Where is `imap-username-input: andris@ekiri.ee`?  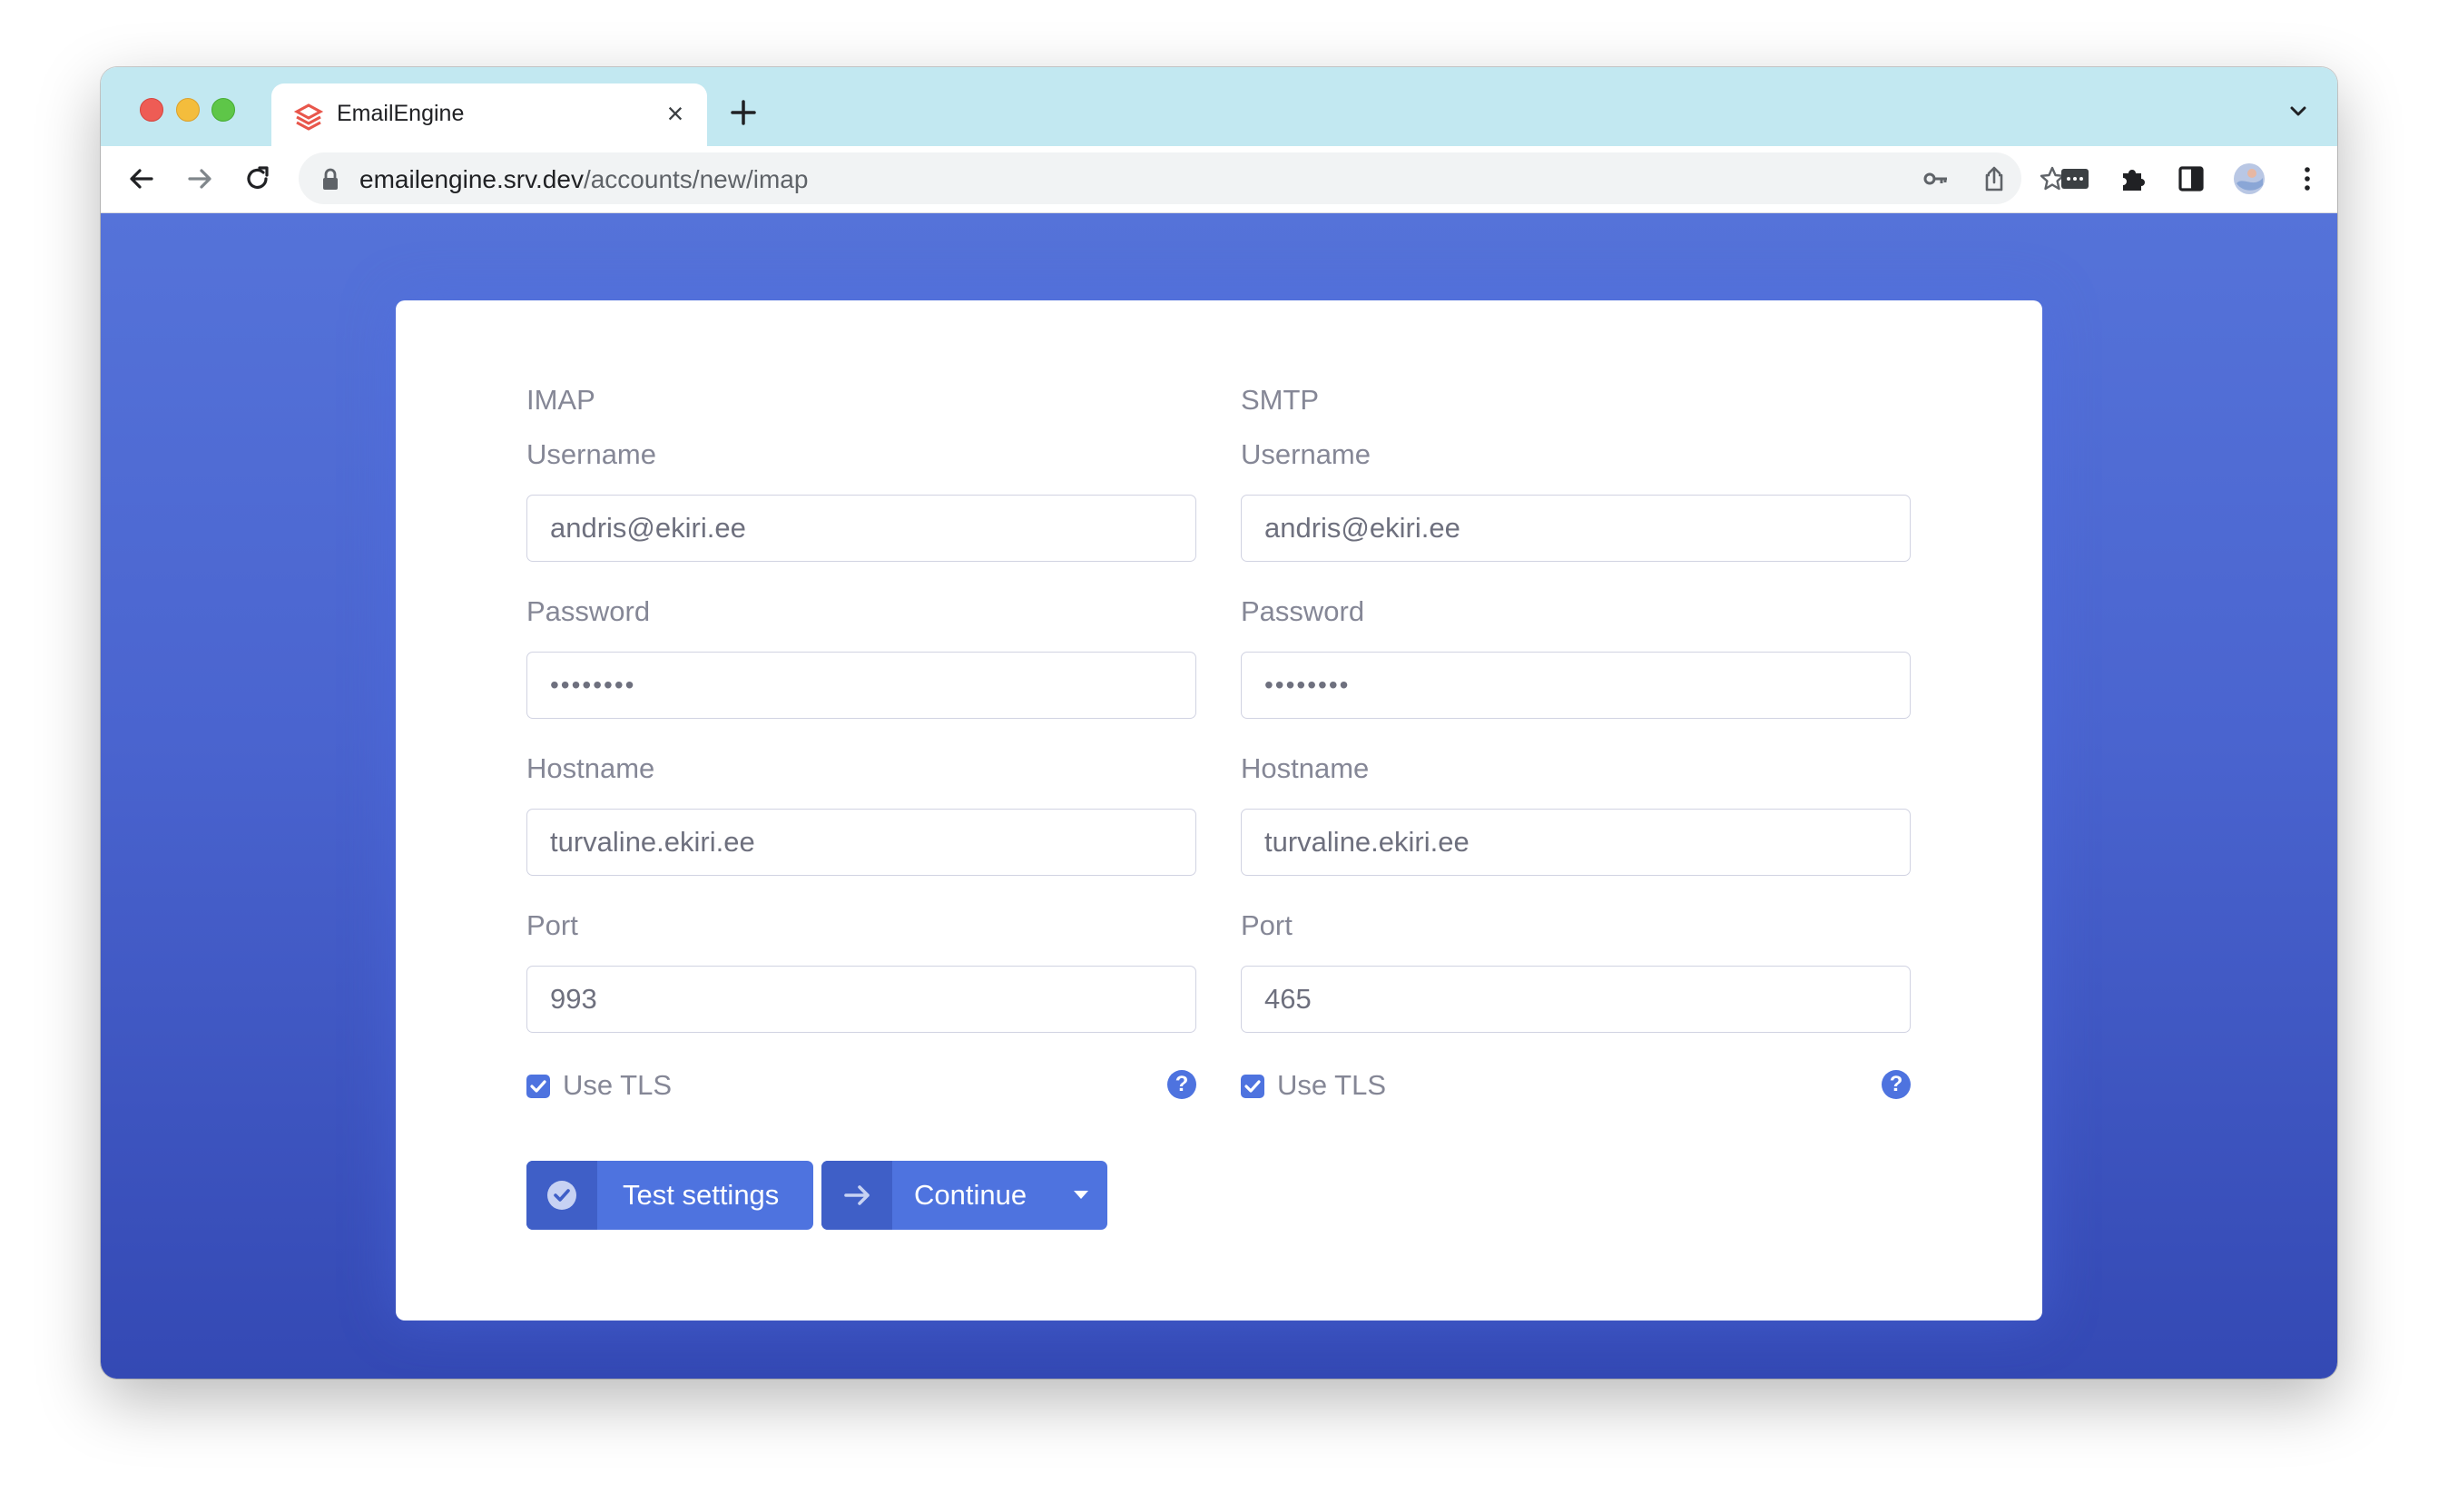
imap-username-input: andris@ekiri.ee is located at coordinates (861, 528).